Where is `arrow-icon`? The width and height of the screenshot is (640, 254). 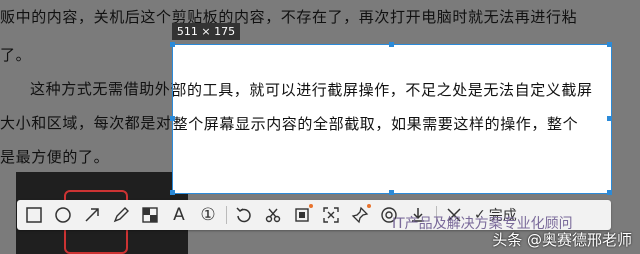
arrow-icon is located at coordinates (92, 215).